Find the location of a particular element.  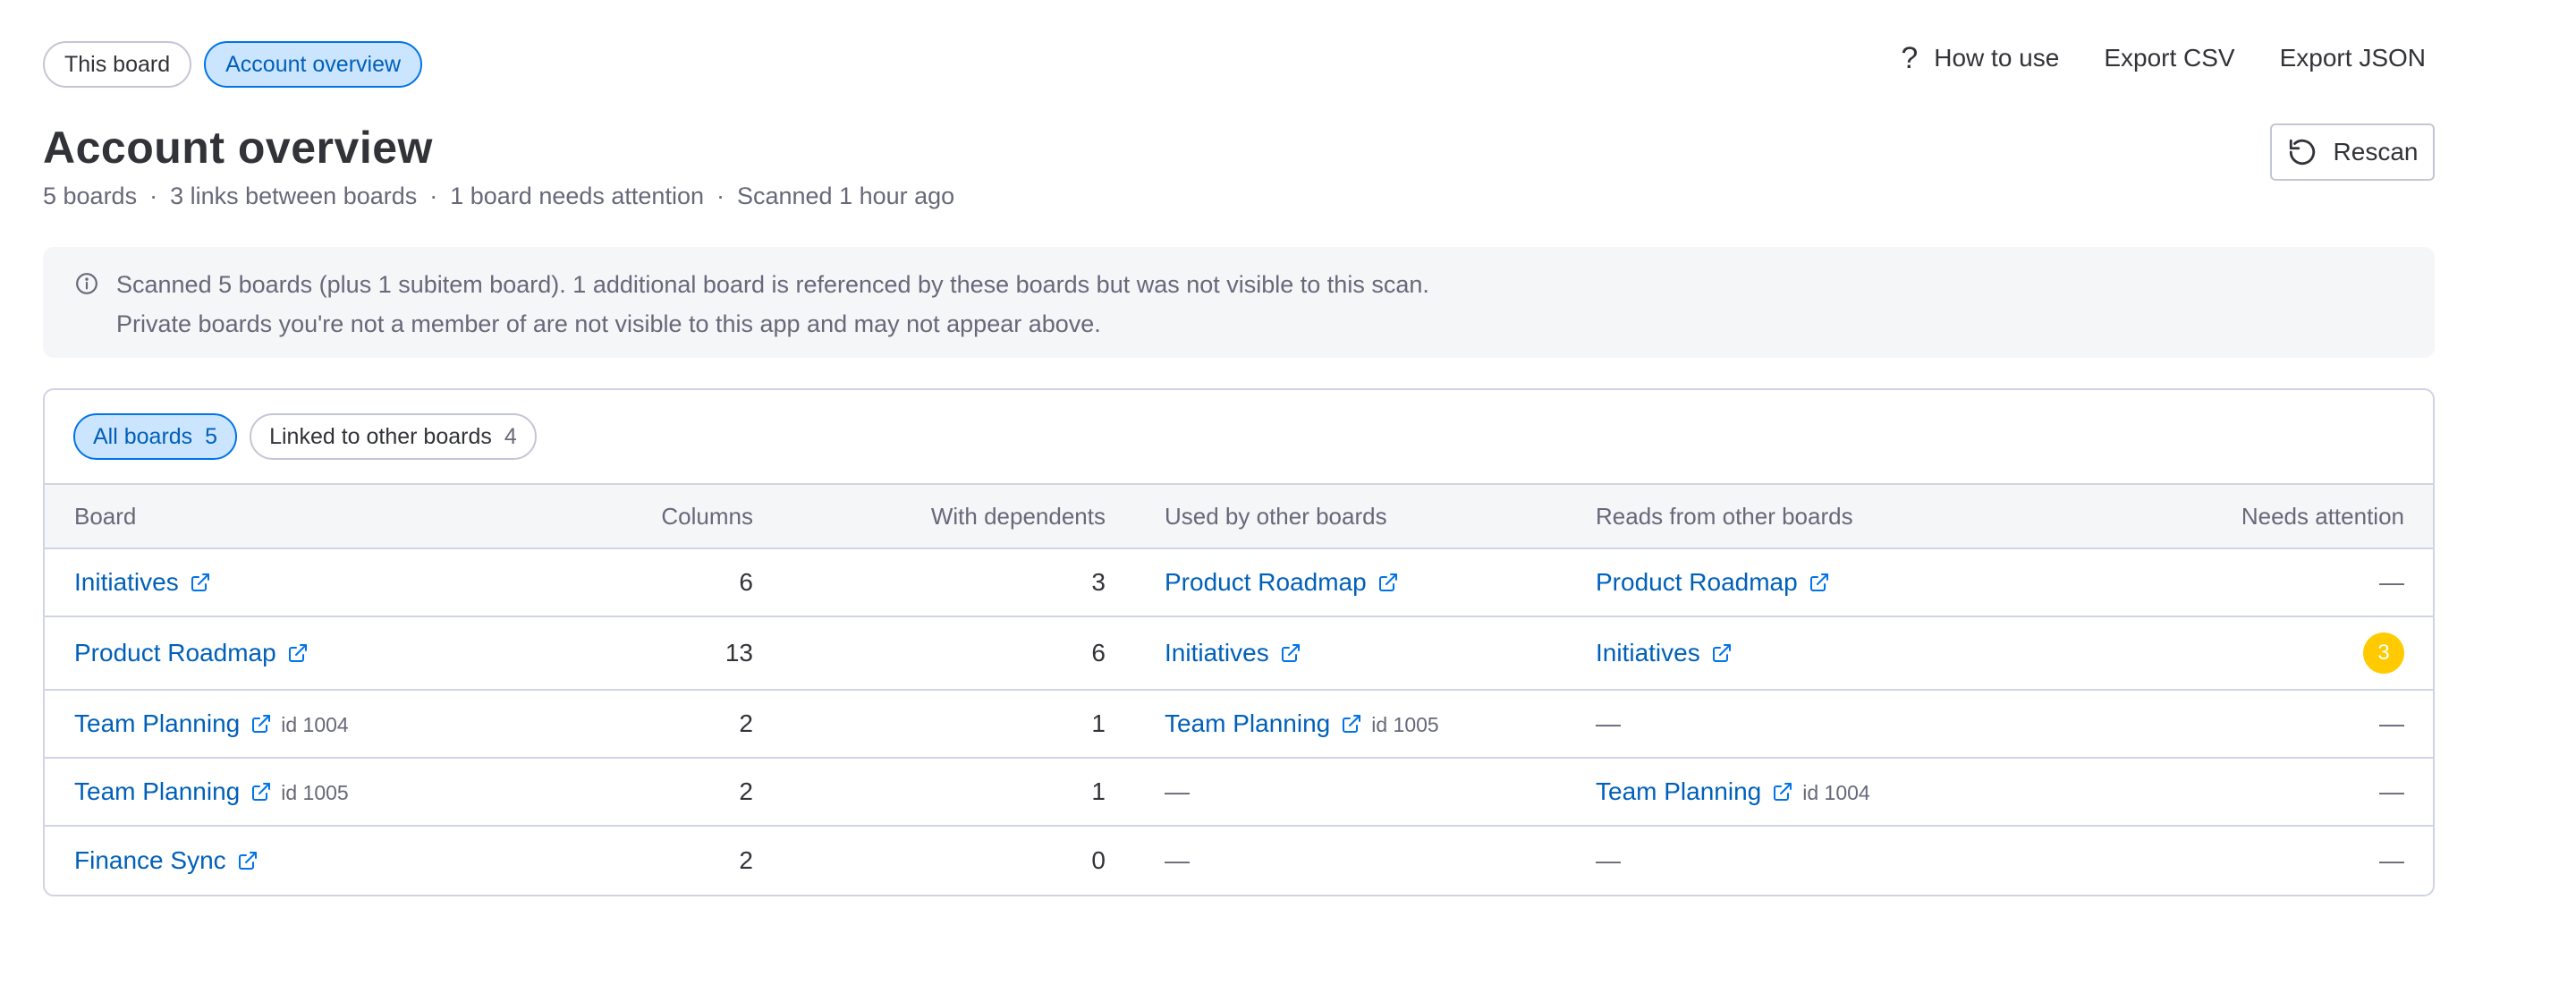

scan-time: Scanned 1 hour ago is located at coordinates (845, 196).